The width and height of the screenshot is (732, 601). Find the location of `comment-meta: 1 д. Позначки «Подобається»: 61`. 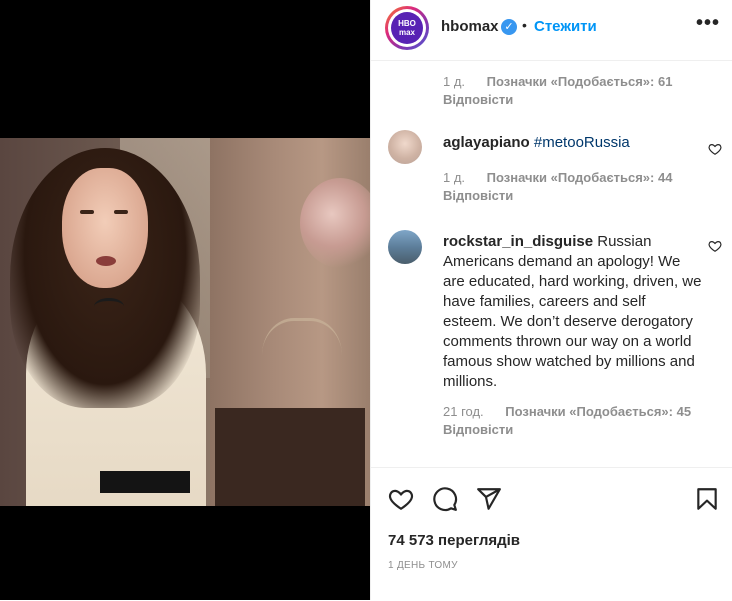

comment-meta: 1 д. Позначки «Подобається»: 61 is located at coordinates (557, 81).